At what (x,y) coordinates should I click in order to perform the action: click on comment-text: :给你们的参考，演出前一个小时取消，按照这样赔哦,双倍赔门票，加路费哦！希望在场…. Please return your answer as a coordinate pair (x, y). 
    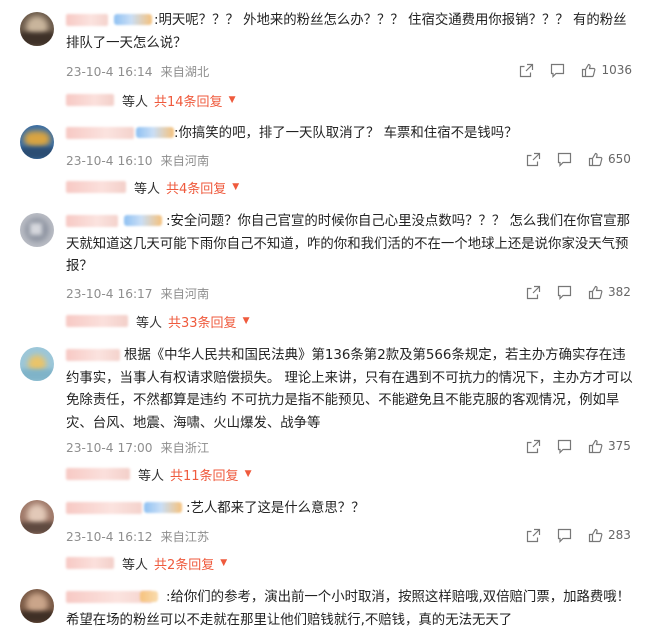
    Looking at the image, I should click on (348, 609).